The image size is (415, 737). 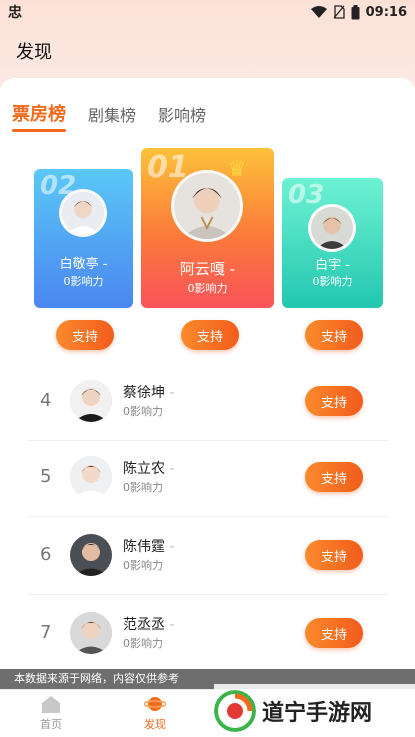 I want to click on row-rank: 5, so click(x=46, y=476).